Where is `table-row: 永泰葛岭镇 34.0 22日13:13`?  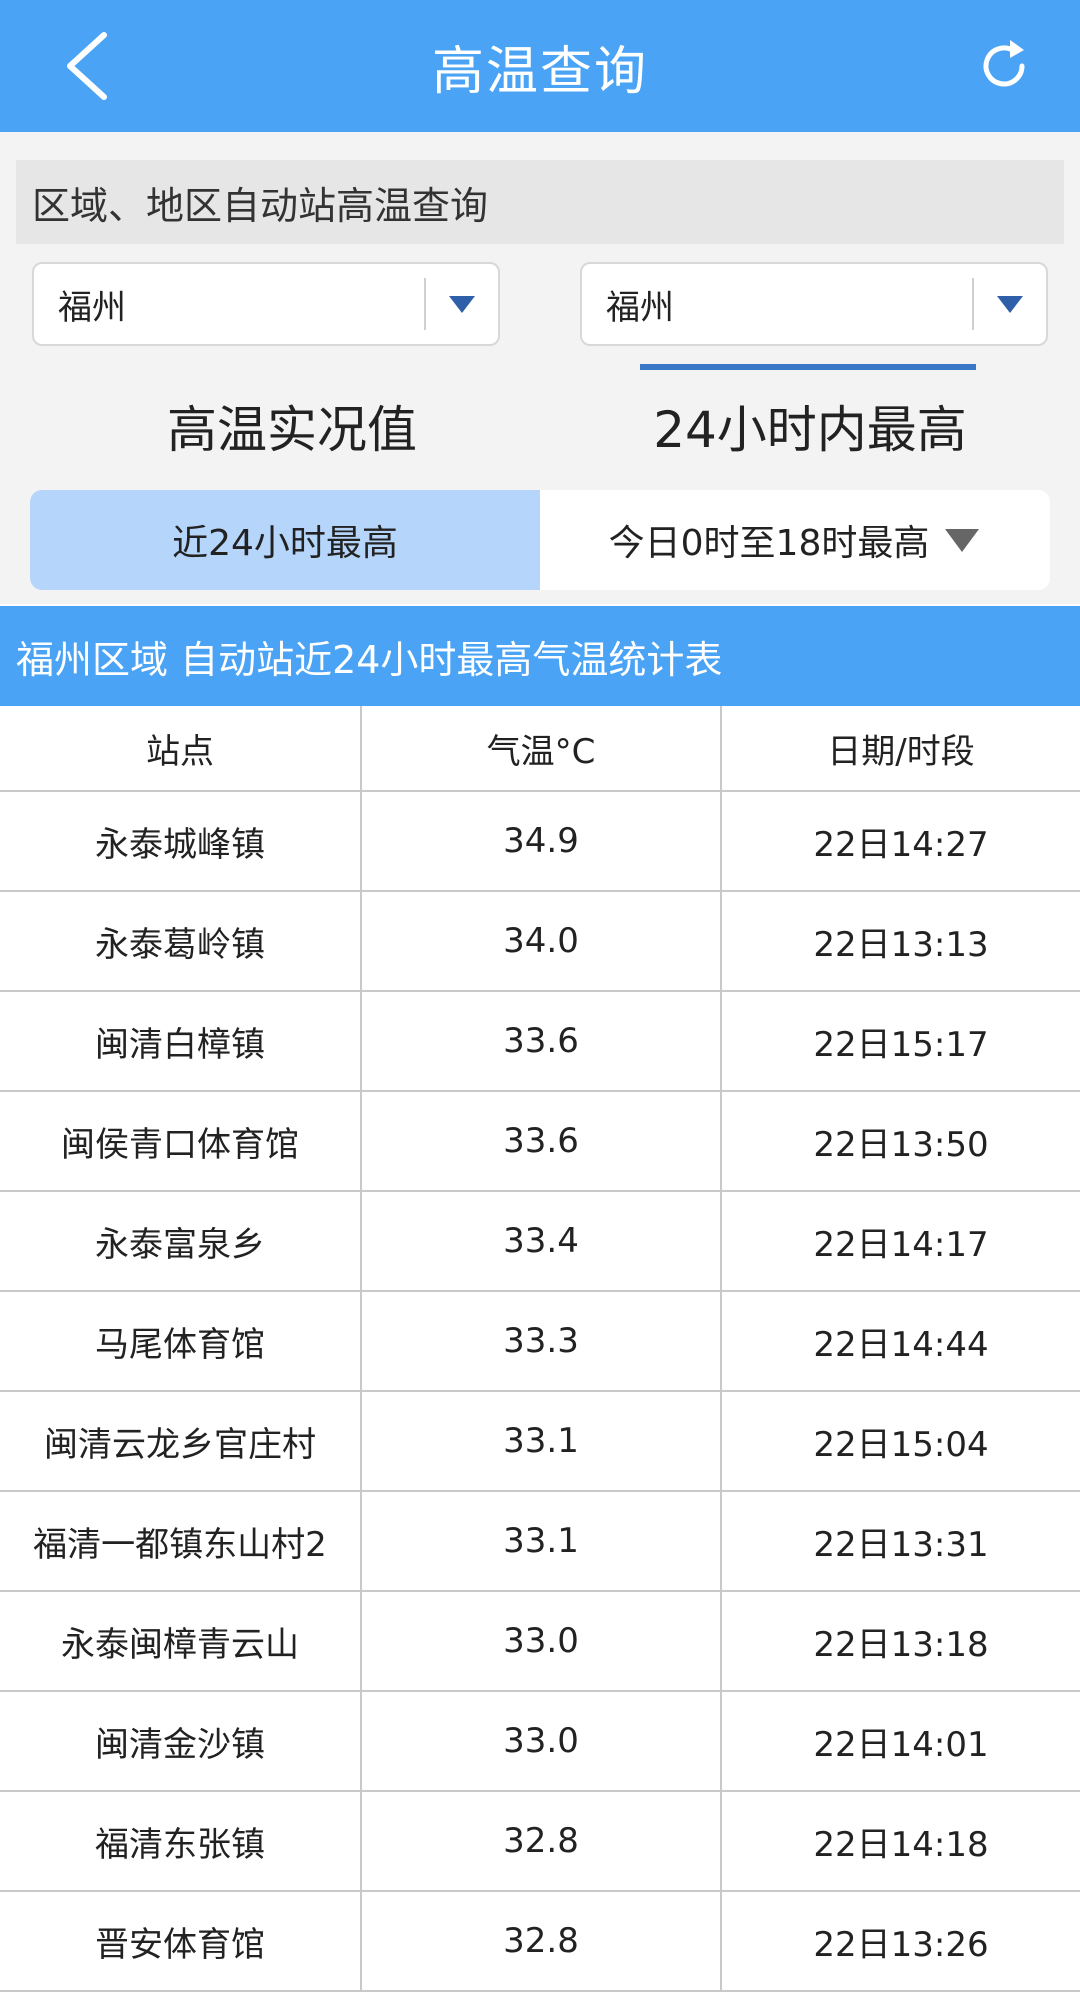 table-row: 永泰葛岭镇 34.0 22日13:13 is located at coordinates (540, 942).